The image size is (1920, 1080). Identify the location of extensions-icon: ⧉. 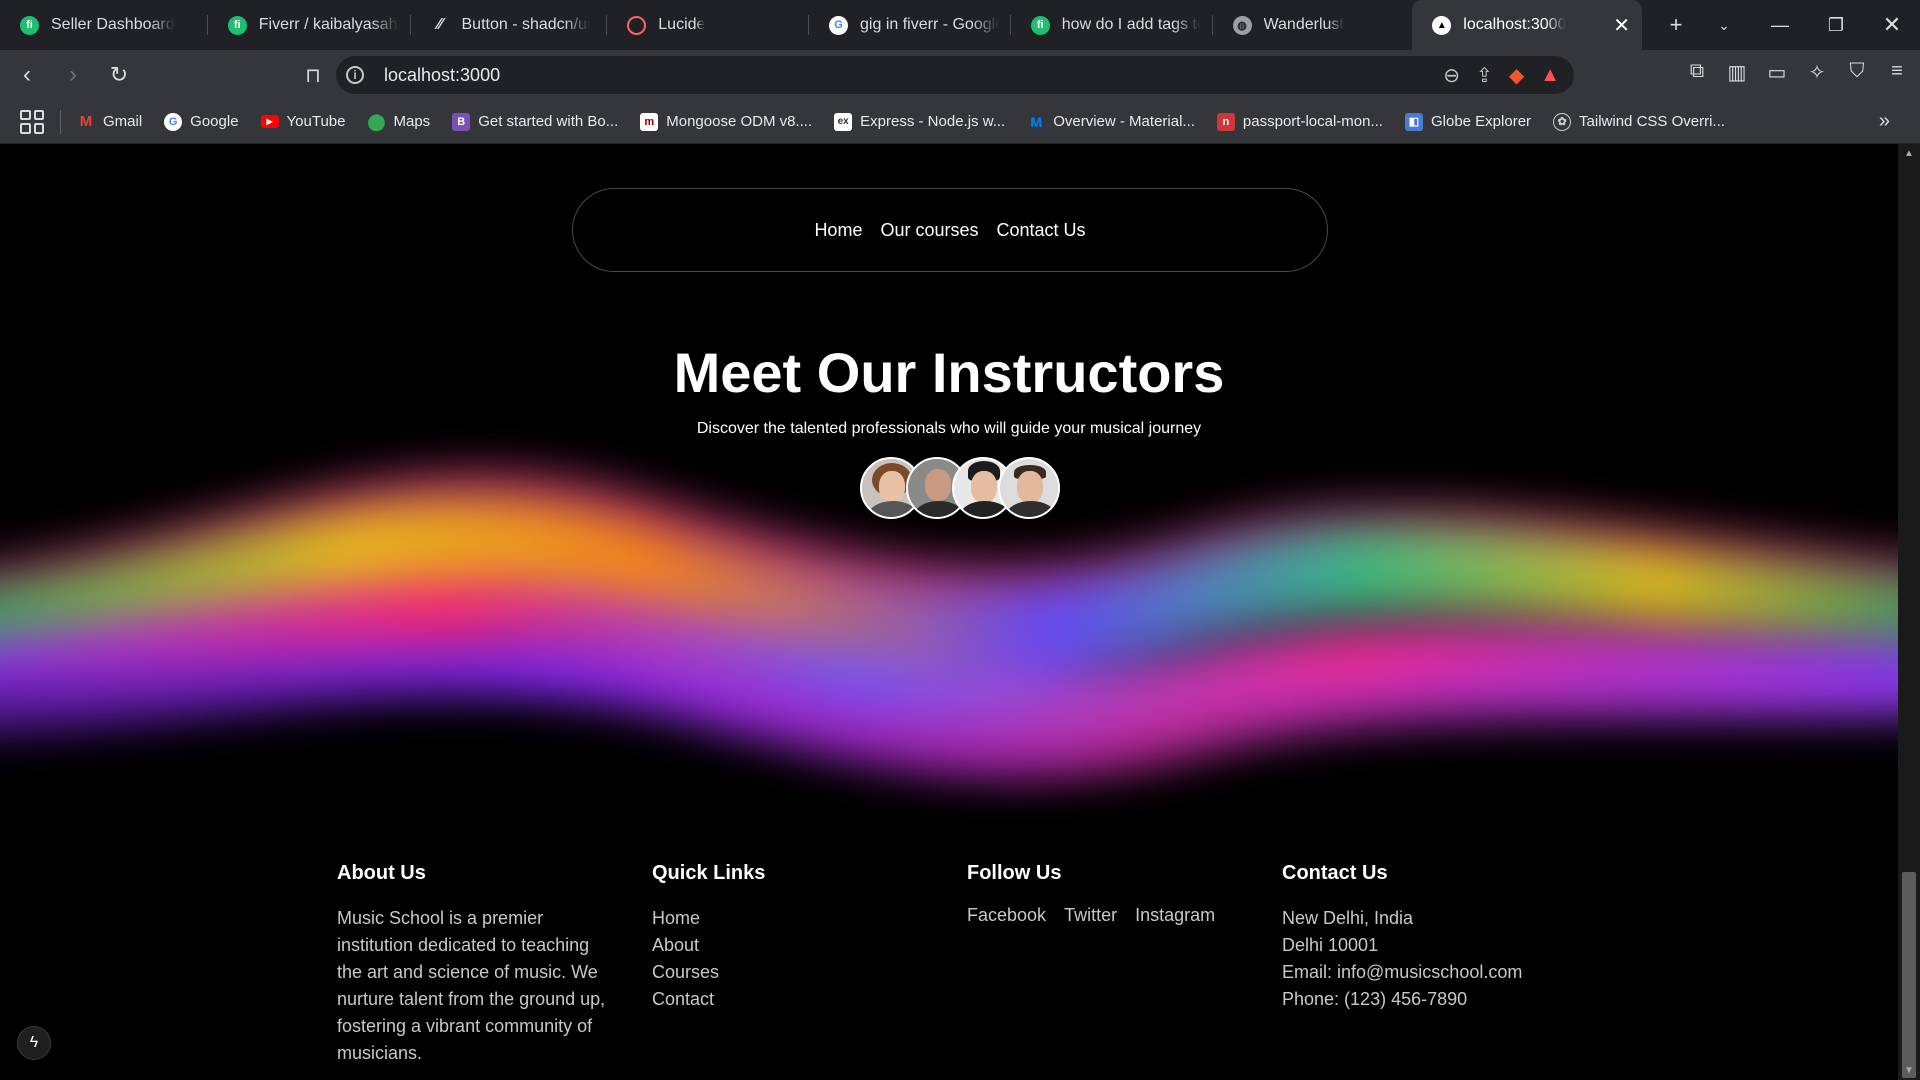
(1697, 75).